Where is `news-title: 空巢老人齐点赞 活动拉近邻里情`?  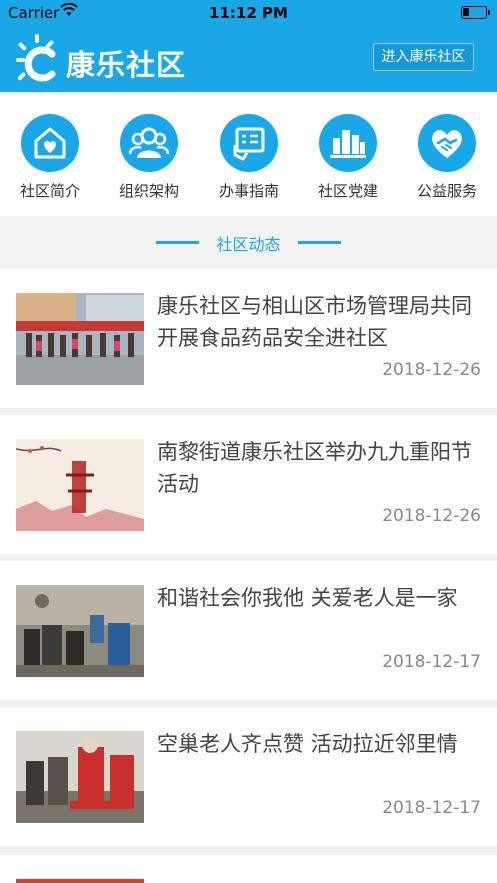 news-title: 空巢老人齐点赞 活动拉近邻里情 is located at coordinates (307, 744).